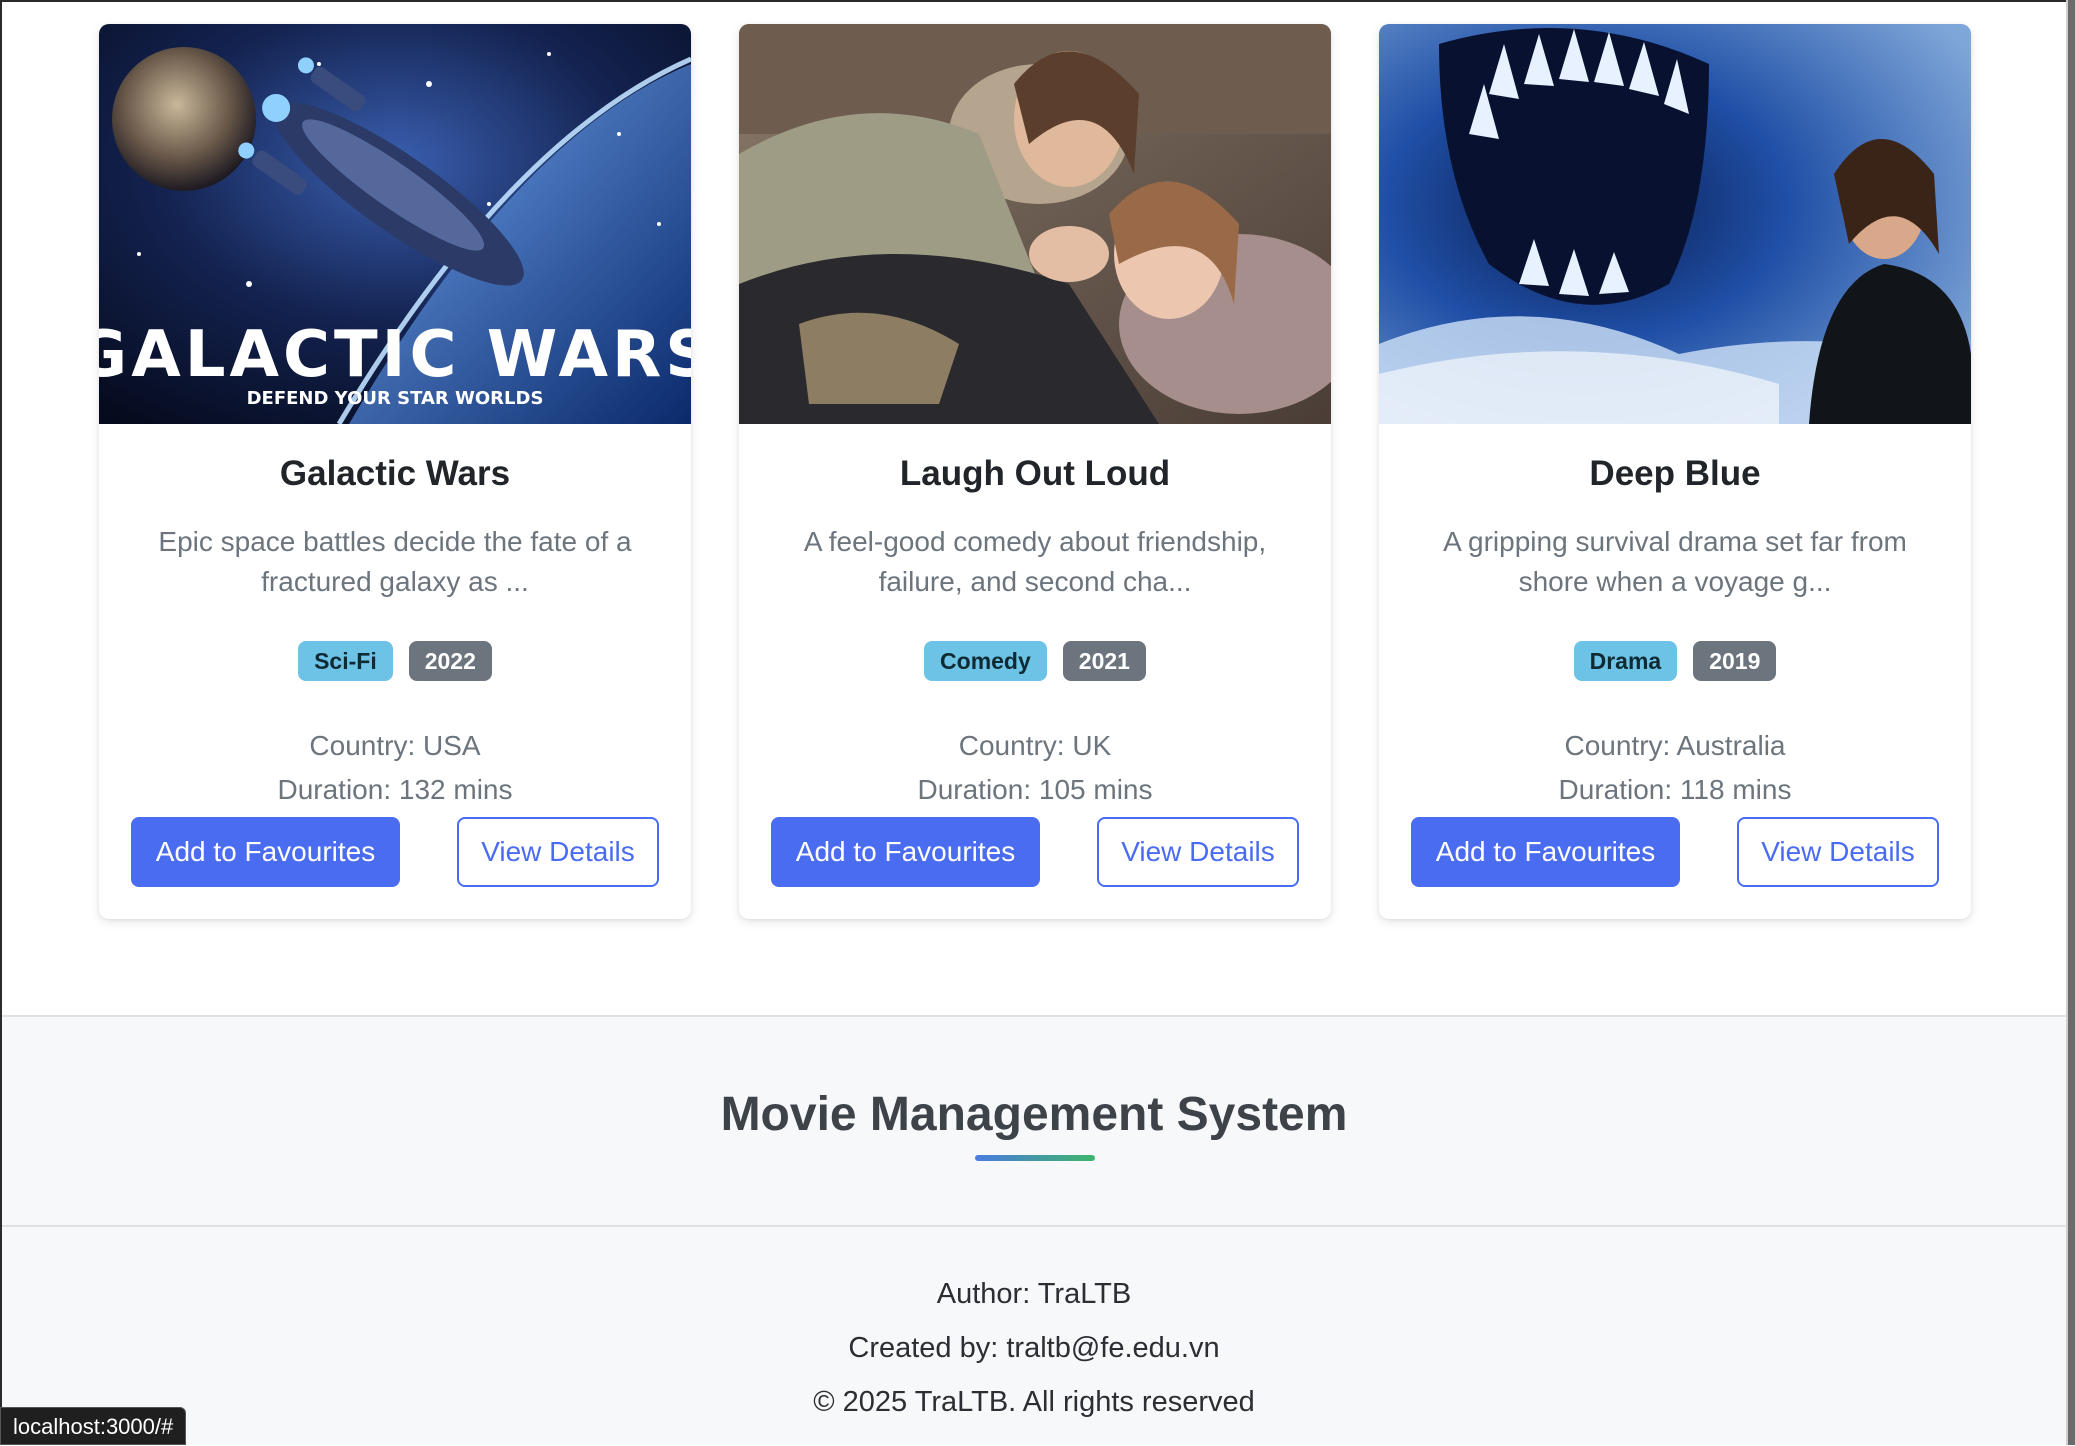 This screenshot has width=2075, height=1446. I want to click on movie-country: Country: USA, so click(395, 745).